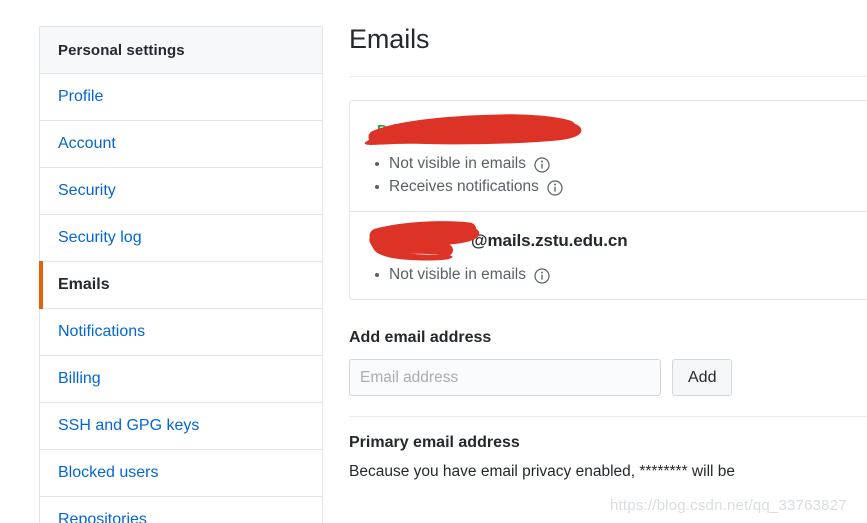 The image size is (867, 523). What do you see at coordinates (614, 186) in the screenshot?
I see `email-flag-item: Receives notifications` at bounding box center [614, 186].